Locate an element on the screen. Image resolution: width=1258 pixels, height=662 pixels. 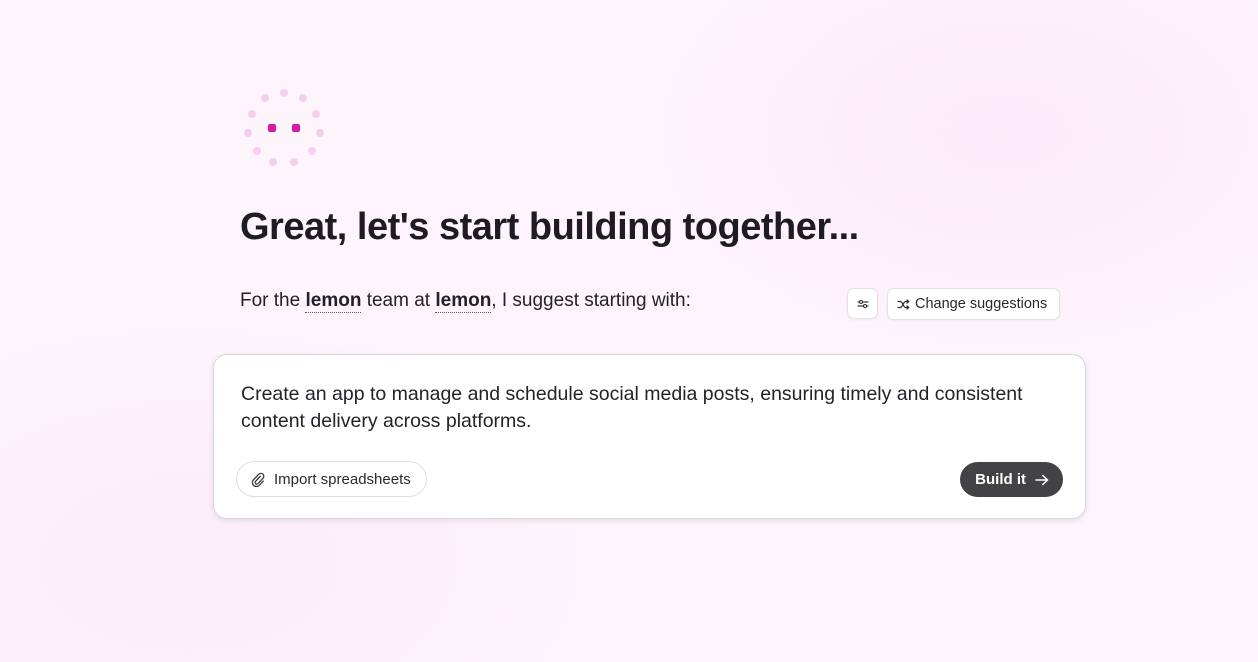
build-it-button: Build it is located at coordinates (1011, 479).